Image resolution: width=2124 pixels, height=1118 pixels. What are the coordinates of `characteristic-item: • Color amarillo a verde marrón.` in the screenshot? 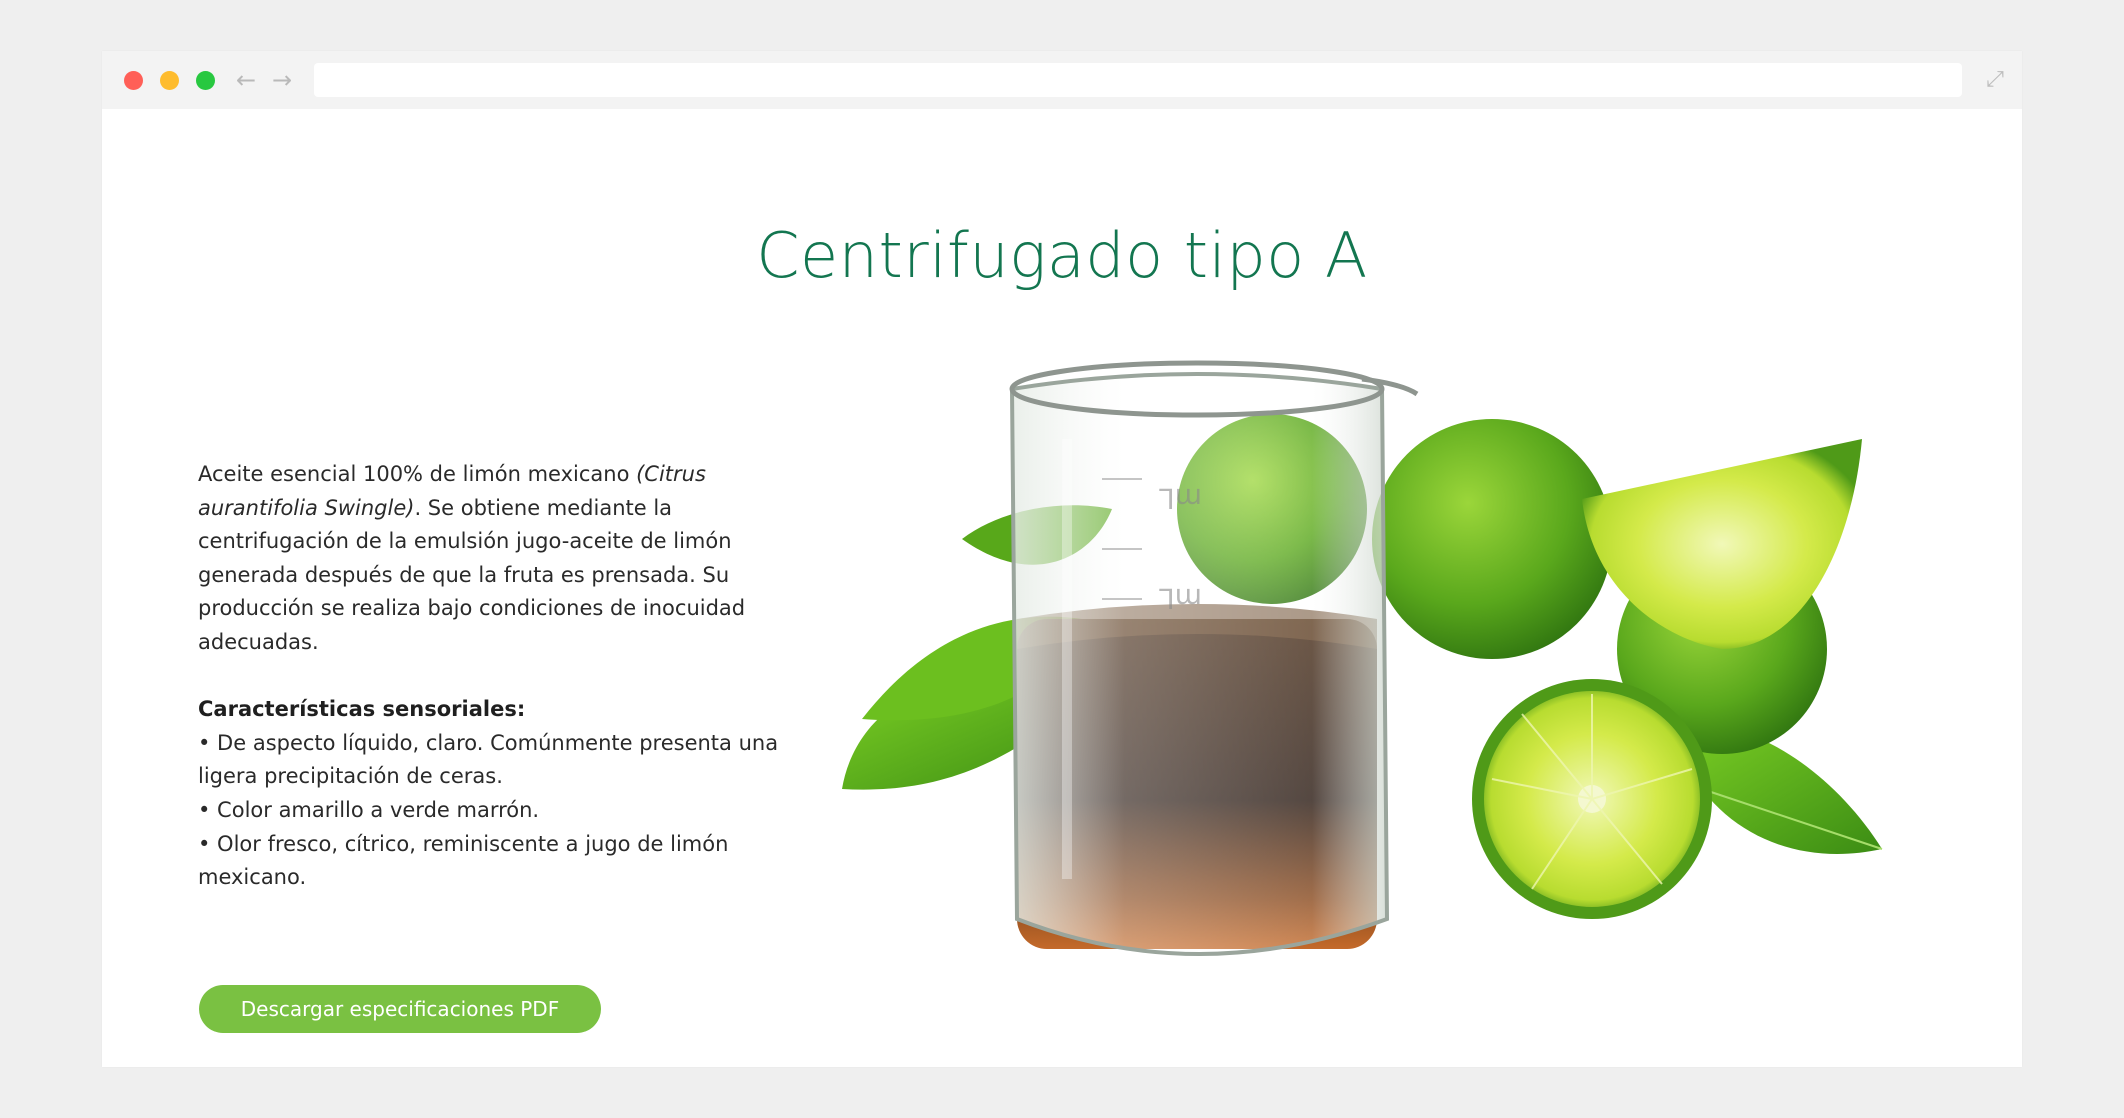 It's located at (369, 809).